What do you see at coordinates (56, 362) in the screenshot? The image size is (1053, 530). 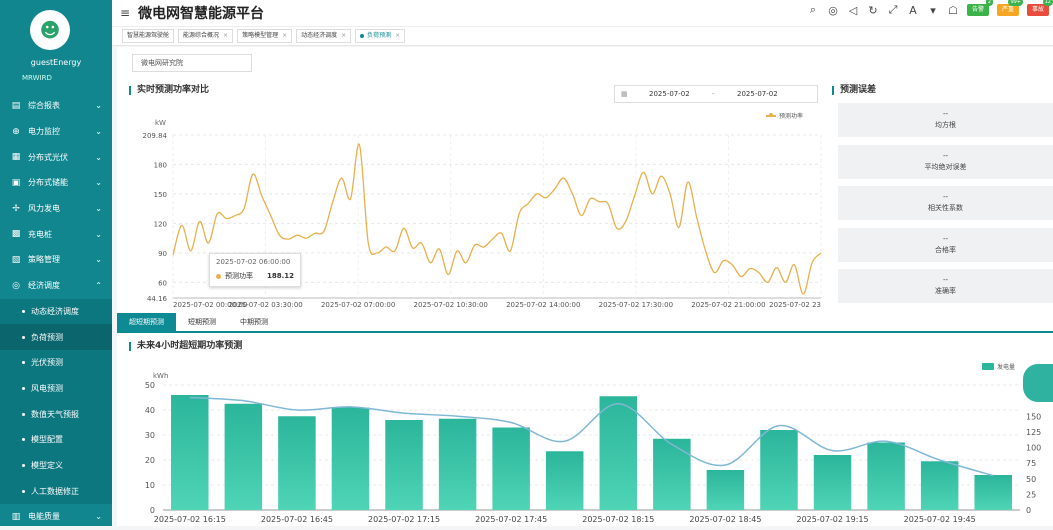 I see `sidebar-subitem-2: 光伏预测` at bounding box center [56, 362].